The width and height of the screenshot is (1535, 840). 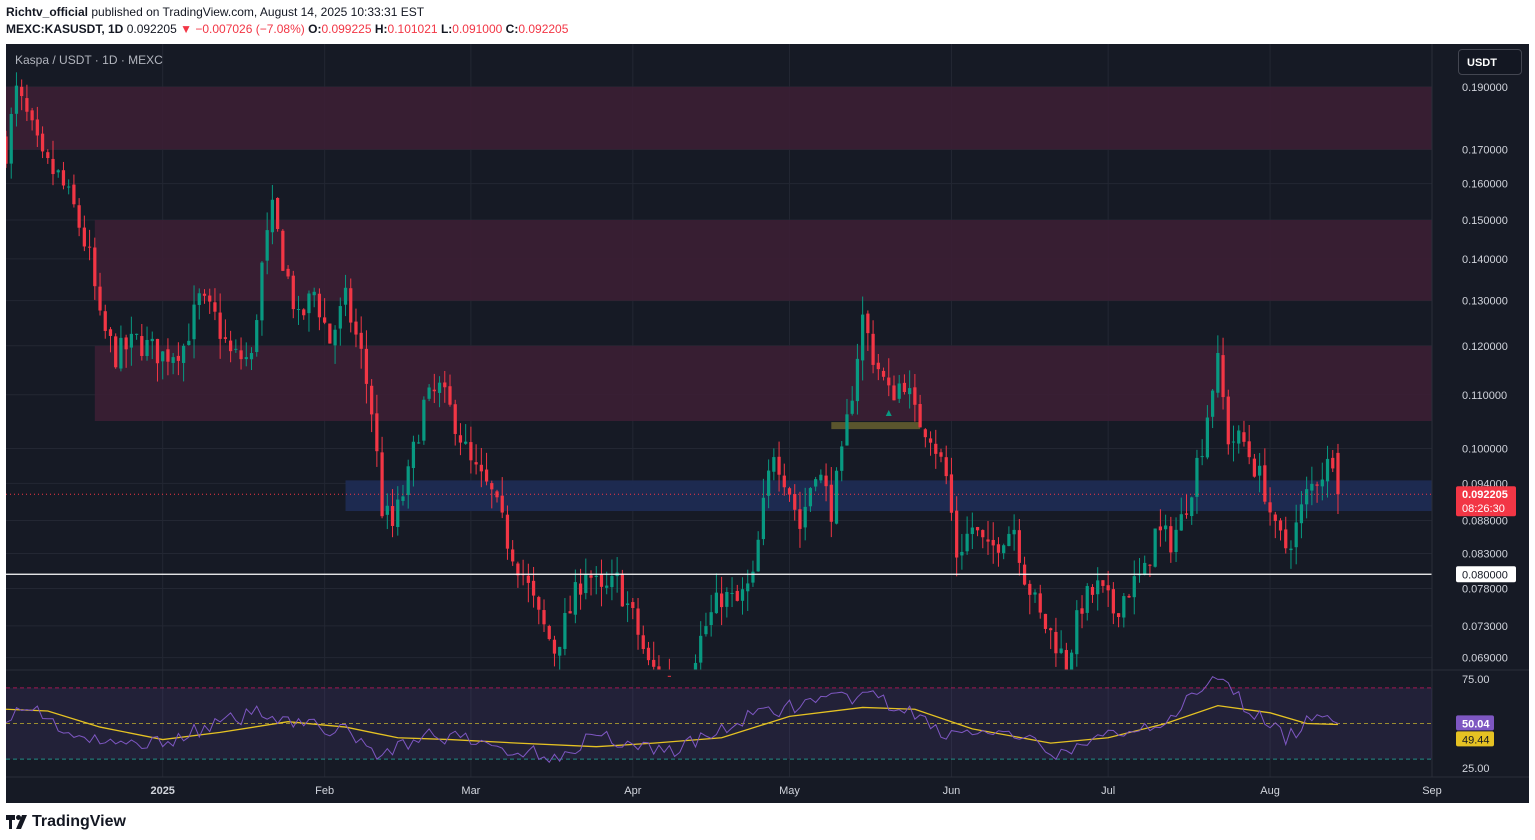 I want to click on rsi-tick-label: 75.00, so click(x=1476, y=680).